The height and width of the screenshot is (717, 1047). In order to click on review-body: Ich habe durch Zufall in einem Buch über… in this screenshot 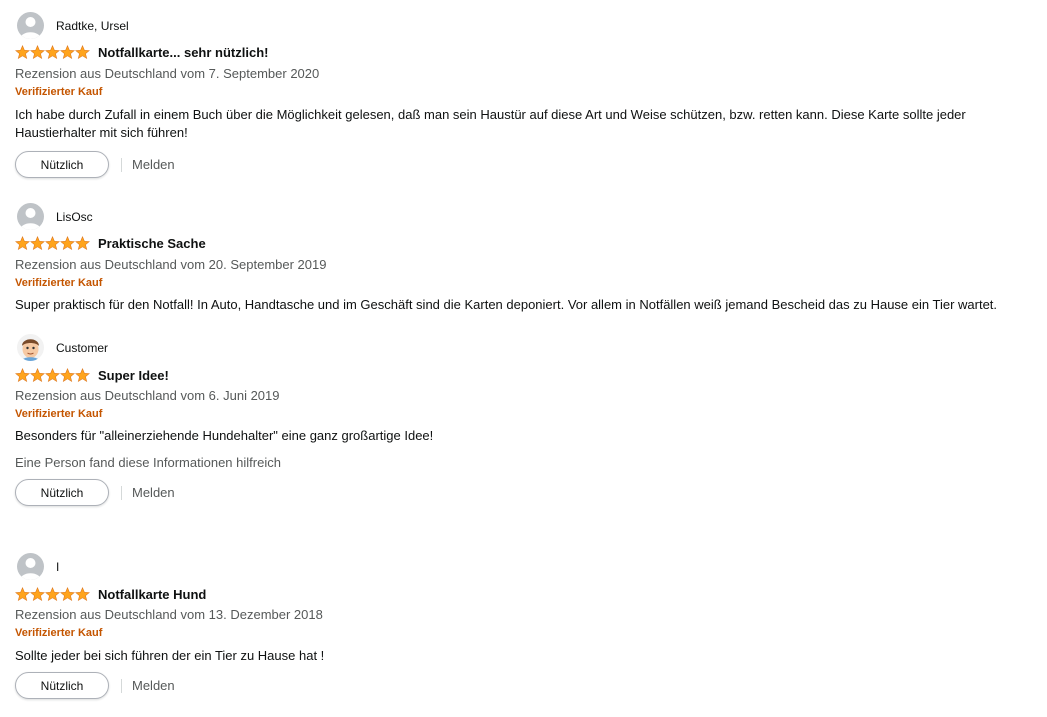, I will do `click(490, 123)`.